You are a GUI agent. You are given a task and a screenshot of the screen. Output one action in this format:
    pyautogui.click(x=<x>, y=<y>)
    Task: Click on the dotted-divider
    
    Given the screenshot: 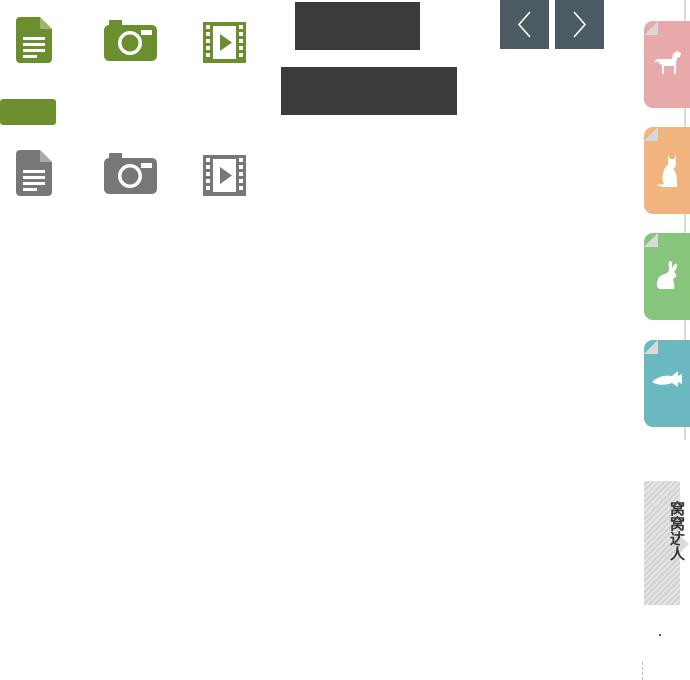 What is the action you would take?
    pyautogui.click(x=642, y=671)
    